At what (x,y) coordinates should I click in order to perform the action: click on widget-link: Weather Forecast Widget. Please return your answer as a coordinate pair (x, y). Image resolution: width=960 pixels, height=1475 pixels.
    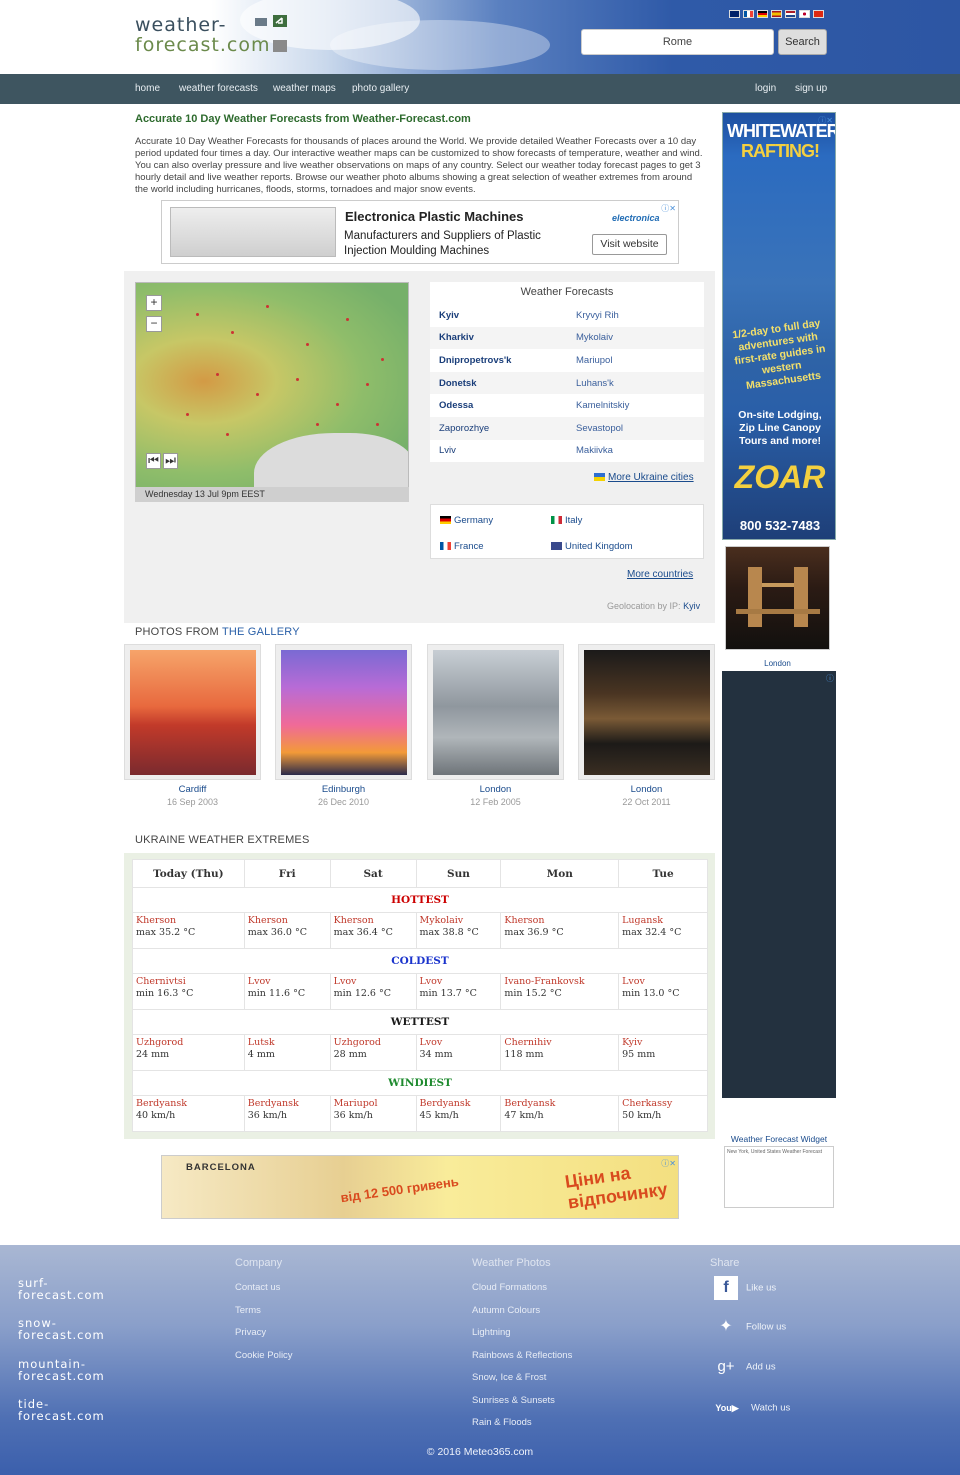
    Looking at the image, I should click on (779, 1139).